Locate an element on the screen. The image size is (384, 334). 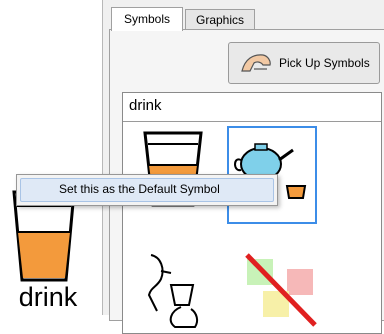
divider is located at coordinates (252, 121).